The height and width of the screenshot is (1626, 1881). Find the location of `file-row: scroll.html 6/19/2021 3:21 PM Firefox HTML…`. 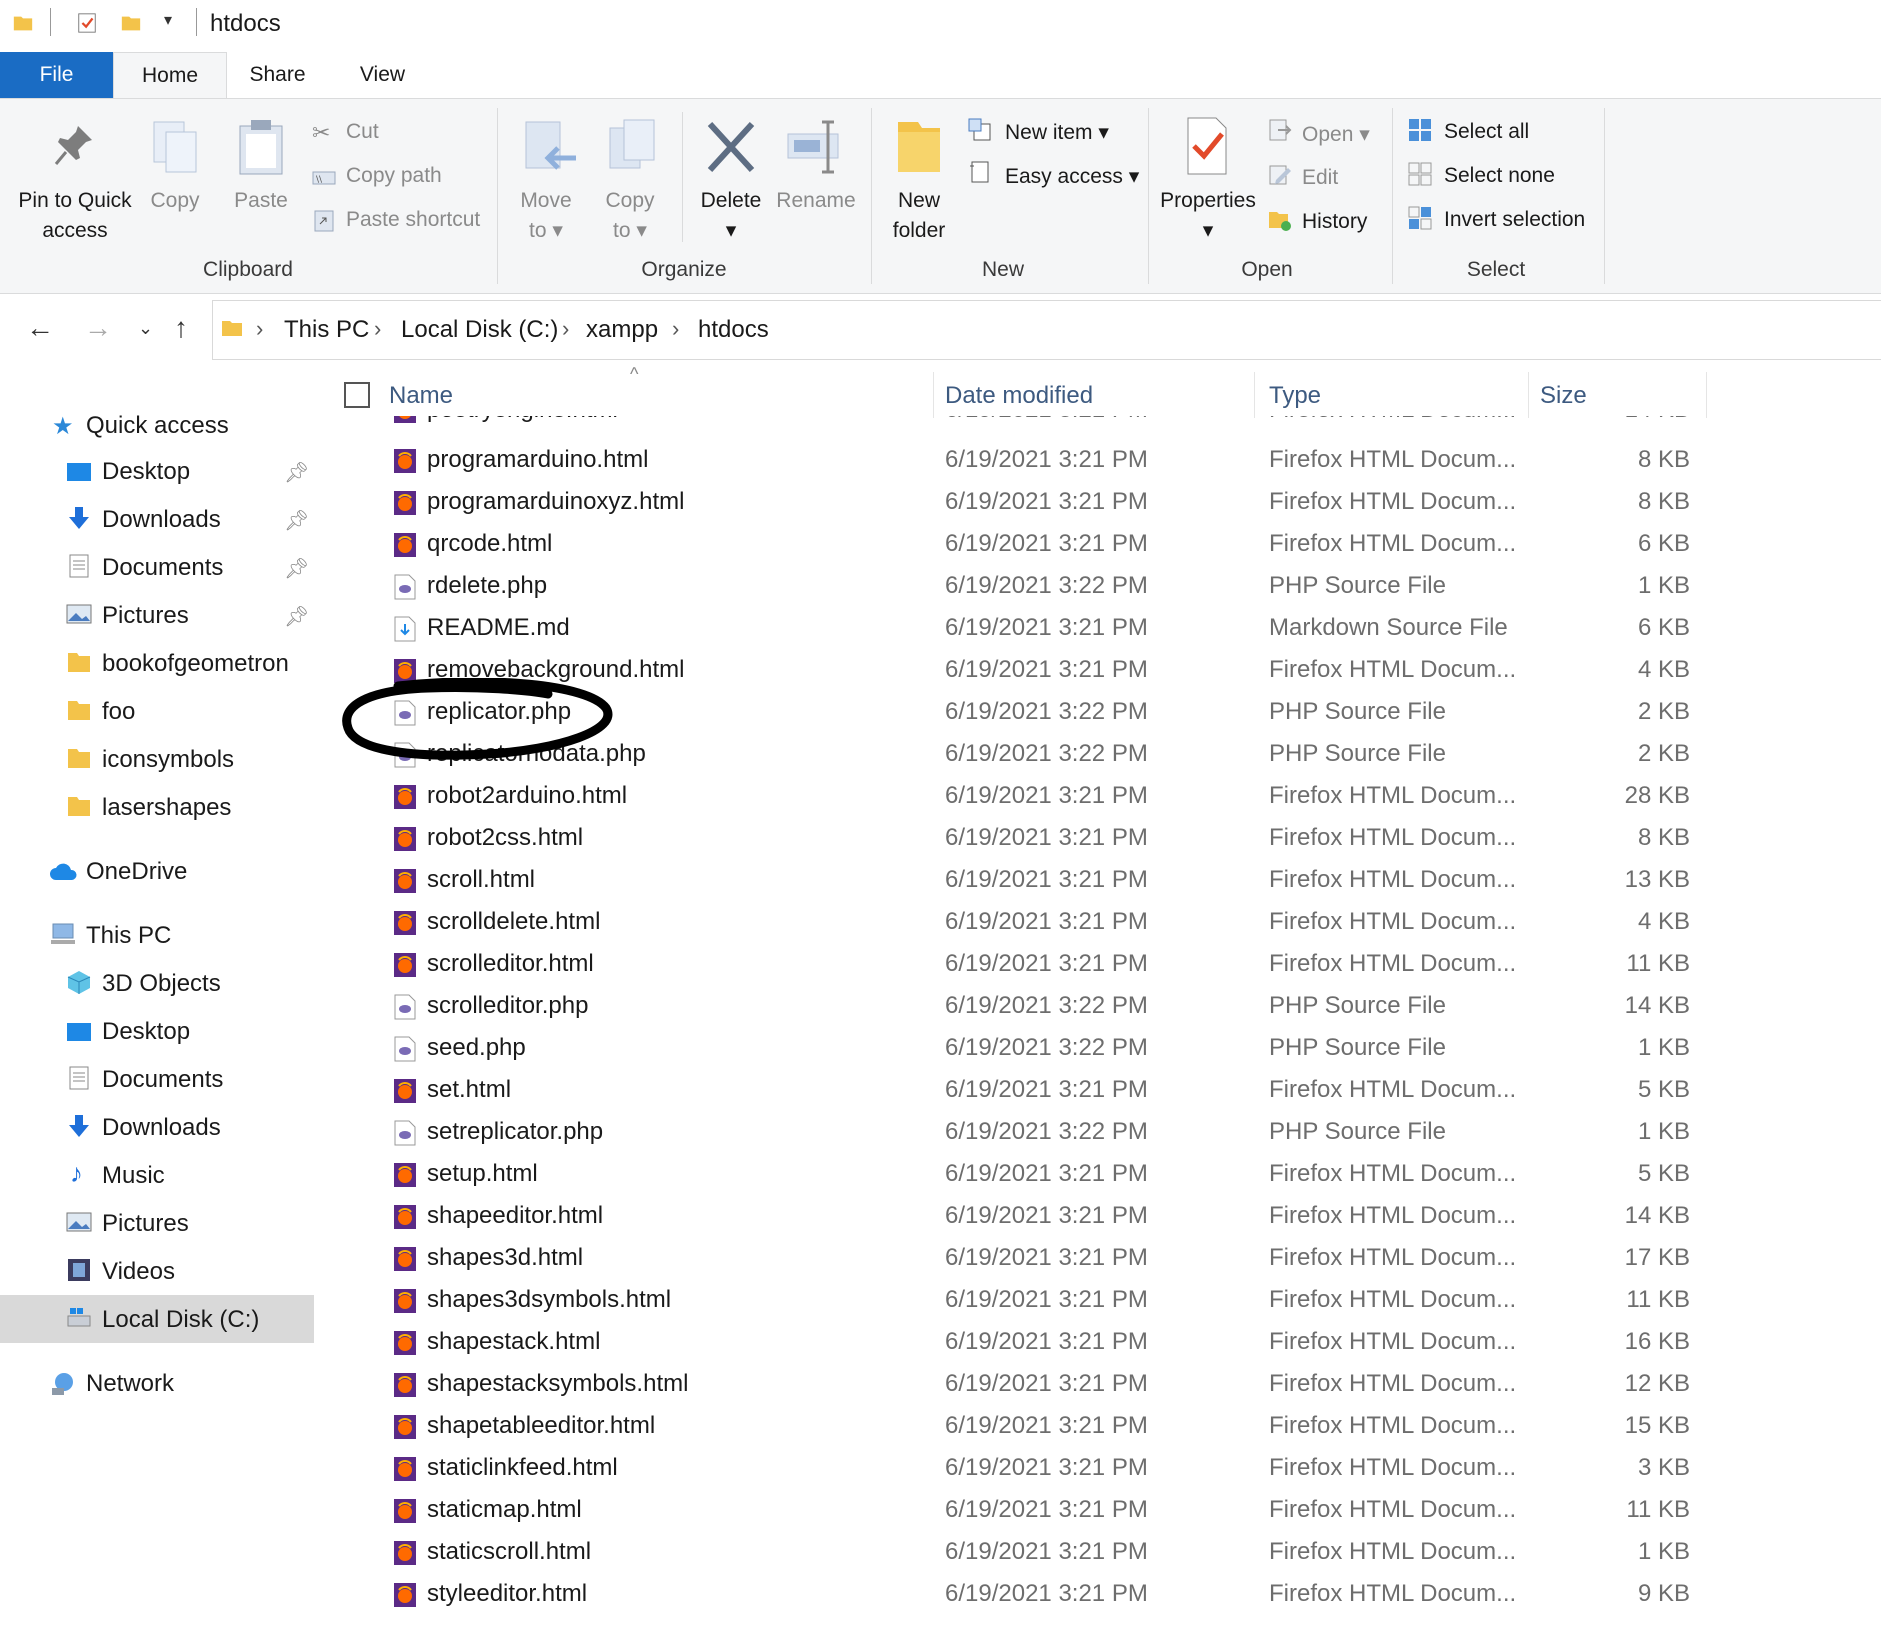

file-row: scroll.html 6/19/2021 3:21 PM Firefox HTML… is located at coordinates (1015, 881).